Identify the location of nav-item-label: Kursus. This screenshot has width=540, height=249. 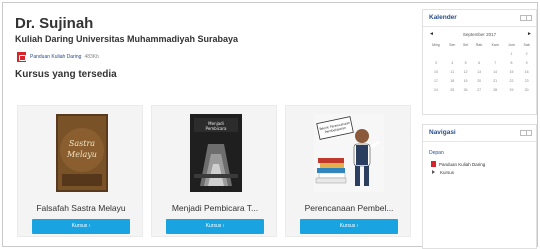
(447, 172).